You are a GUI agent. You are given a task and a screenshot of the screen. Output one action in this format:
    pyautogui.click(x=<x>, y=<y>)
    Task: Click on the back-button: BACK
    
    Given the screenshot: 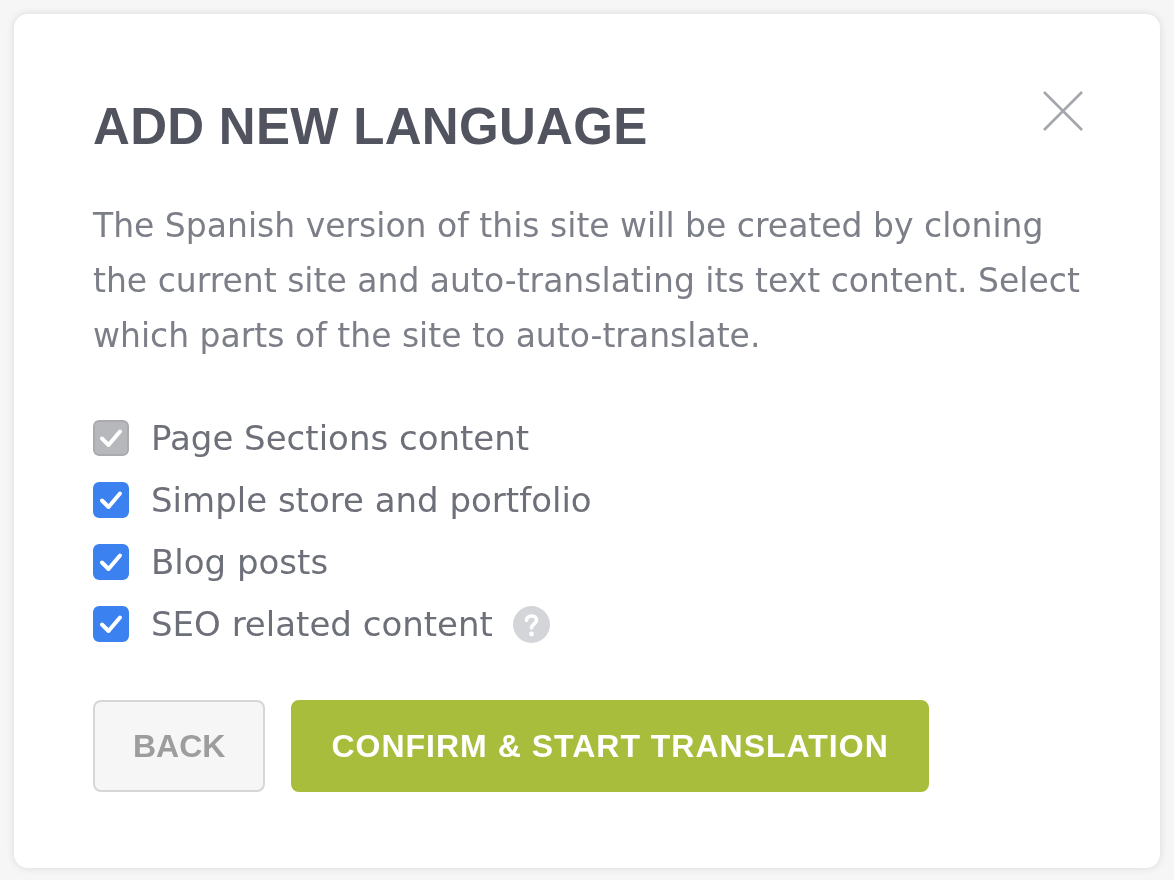 What is the action you would take?
    pyautogui.click(x=179, y=746)
    